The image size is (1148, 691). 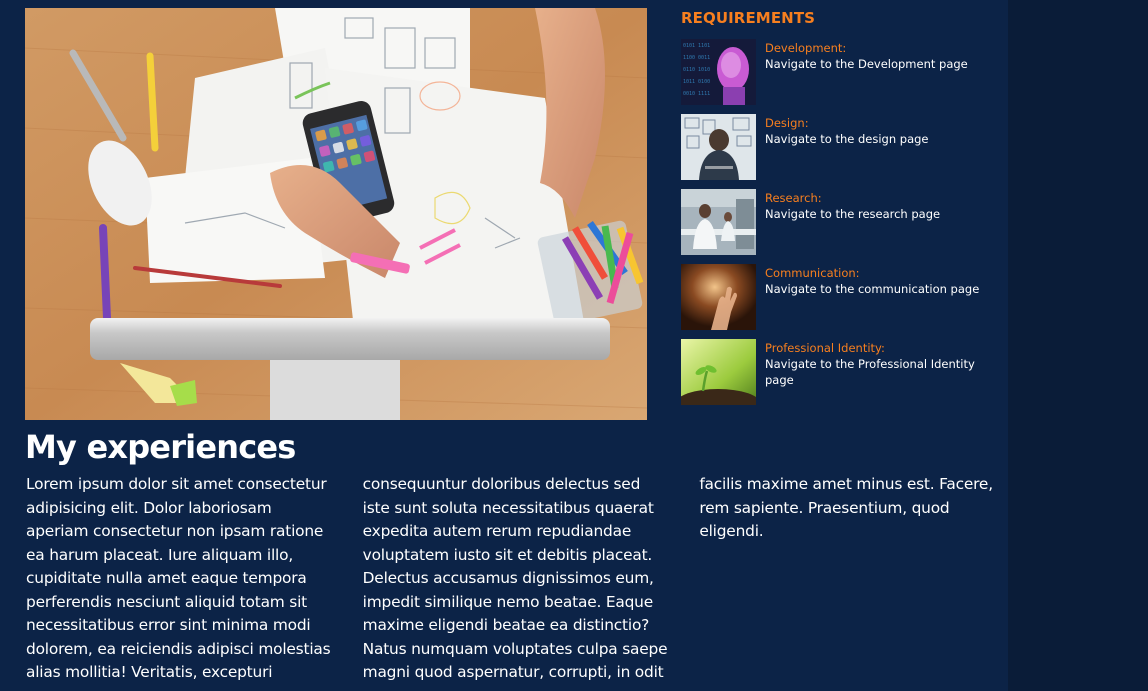 I want to click on svg-text: 0101 1101, so click(x=696, y=46).